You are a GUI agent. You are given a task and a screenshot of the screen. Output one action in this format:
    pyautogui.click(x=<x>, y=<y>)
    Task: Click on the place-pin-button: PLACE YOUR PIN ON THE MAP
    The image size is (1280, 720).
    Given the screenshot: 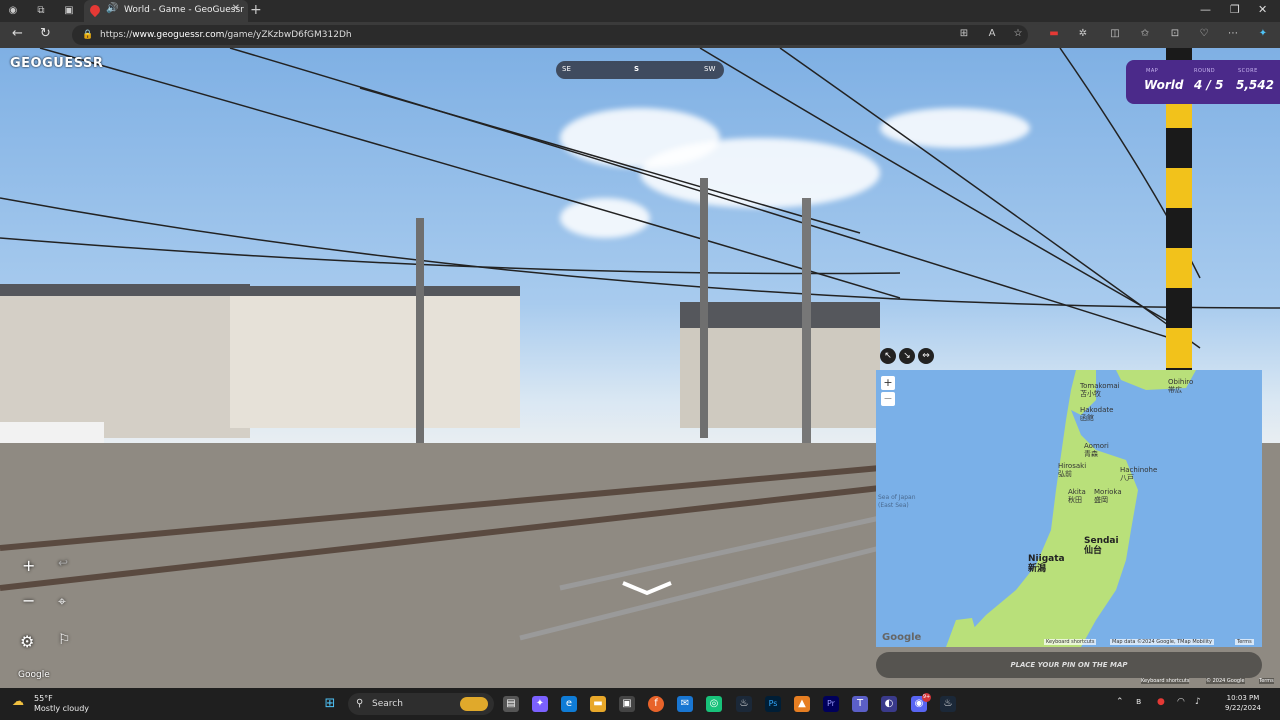 What is the action you would take?
    pyautogui.click(x=1069, y=665)
    